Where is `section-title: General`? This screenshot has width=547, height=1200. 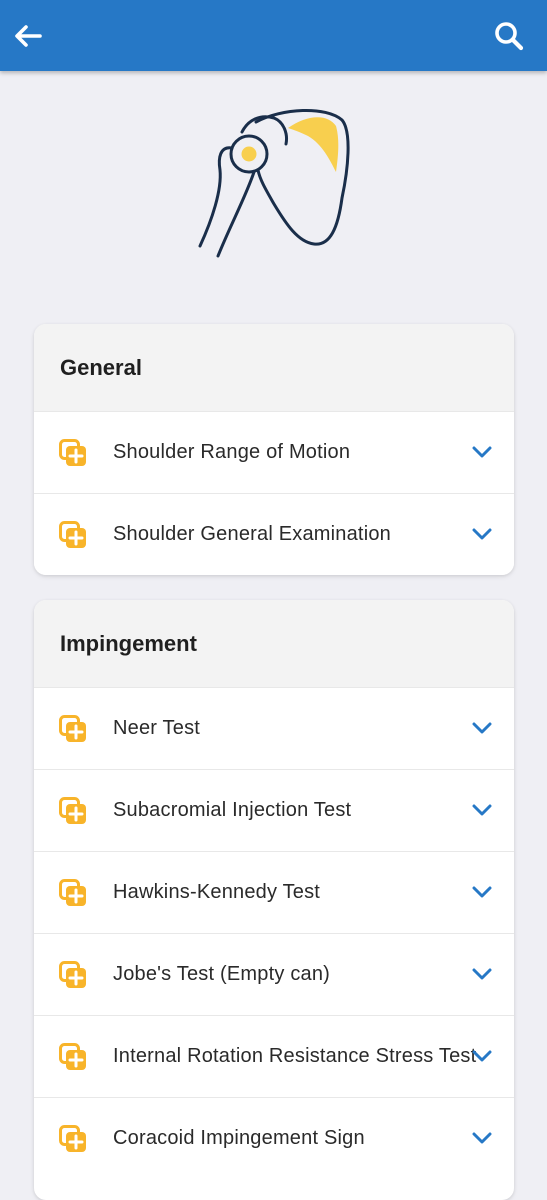
section-title: General is located at coordinates (101, 367).